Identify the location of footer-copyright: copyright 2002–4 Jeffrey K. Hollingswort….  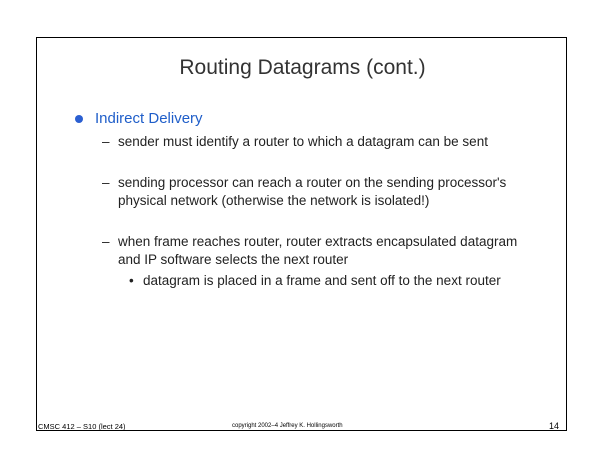
(287, 426).